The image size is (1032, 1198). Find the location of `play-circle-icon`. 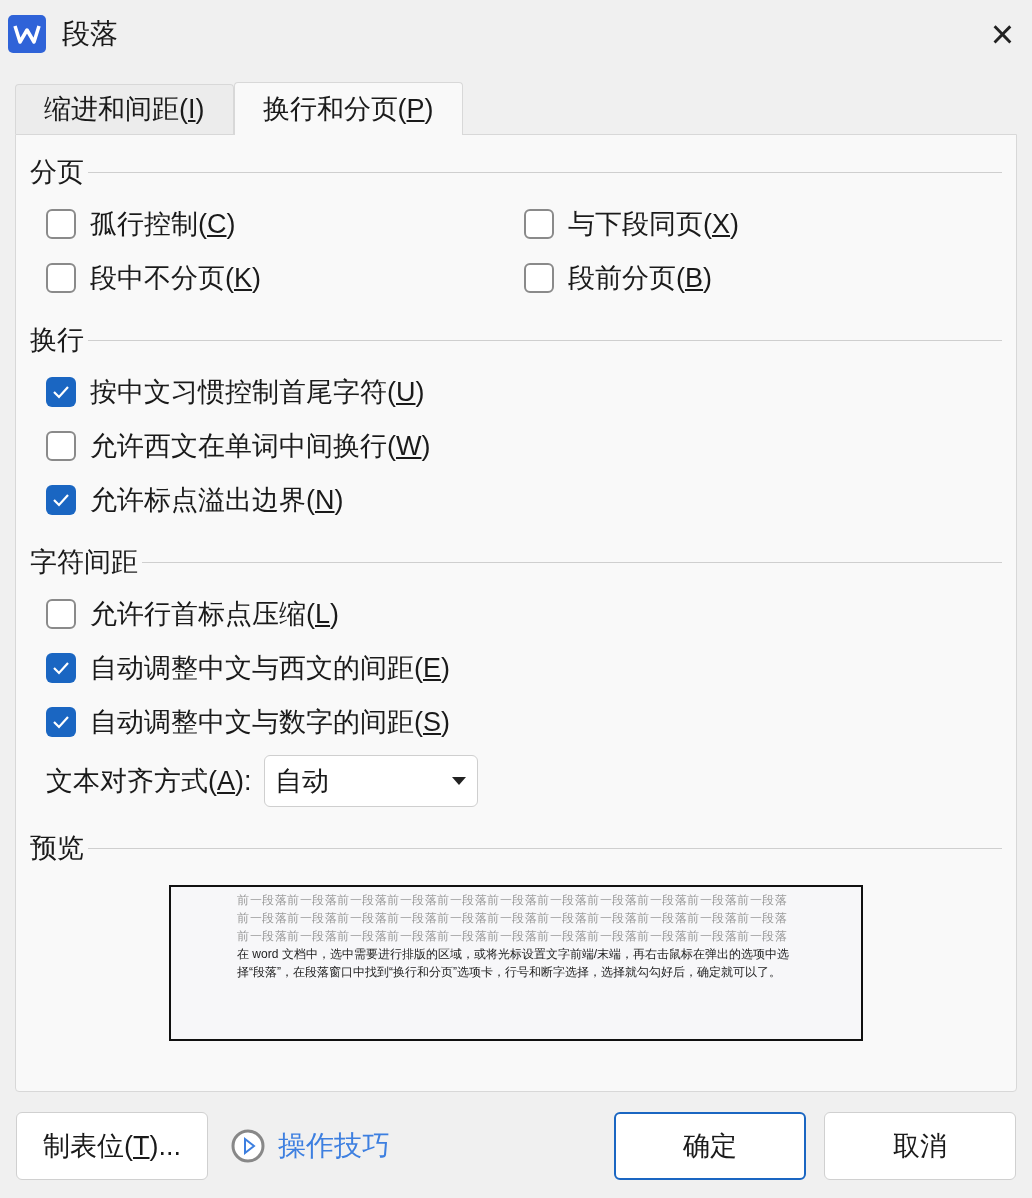

play-circle-icon is located at coordinates (248, 1146).